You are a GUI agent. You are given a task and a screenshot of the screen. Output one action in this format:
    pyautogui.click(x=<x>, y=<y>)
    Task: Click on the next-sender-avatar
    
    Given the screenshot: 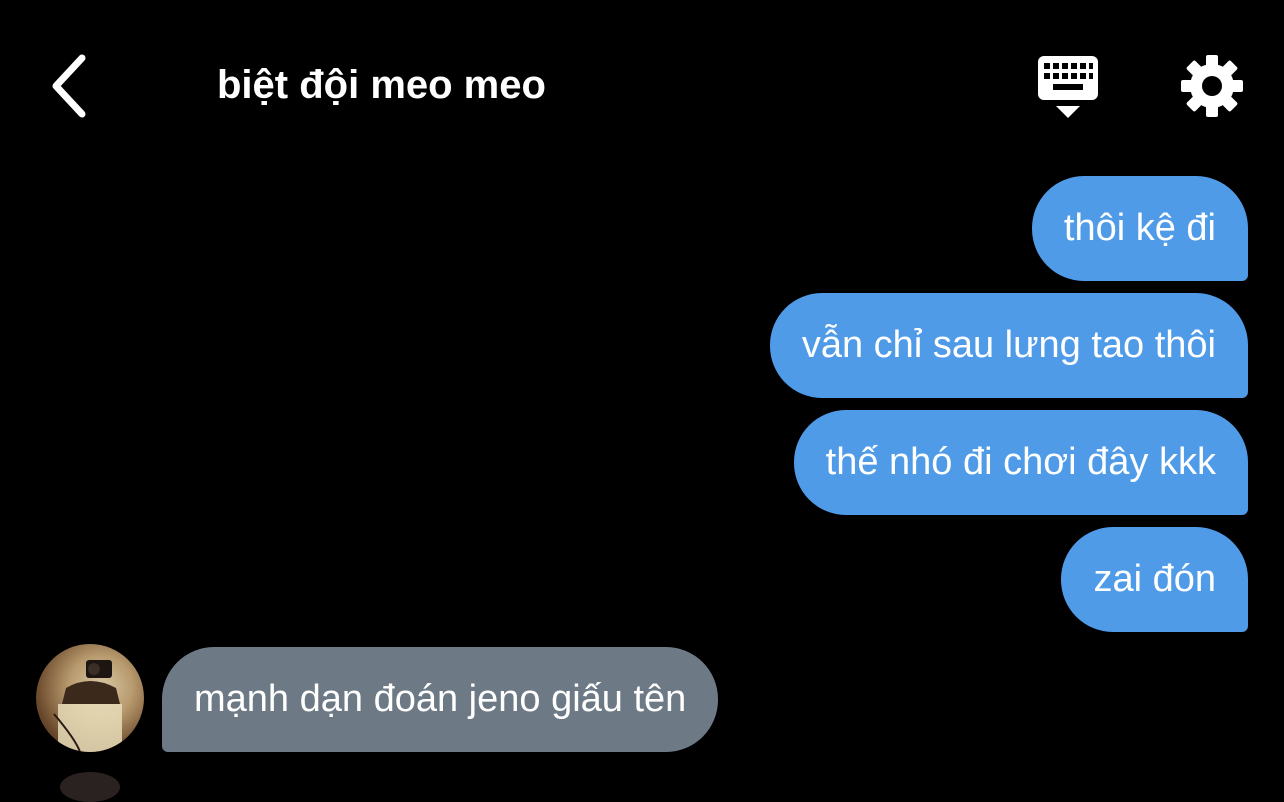 What is the action you would take?
    pyautogui.click(x=90, y=787)
    